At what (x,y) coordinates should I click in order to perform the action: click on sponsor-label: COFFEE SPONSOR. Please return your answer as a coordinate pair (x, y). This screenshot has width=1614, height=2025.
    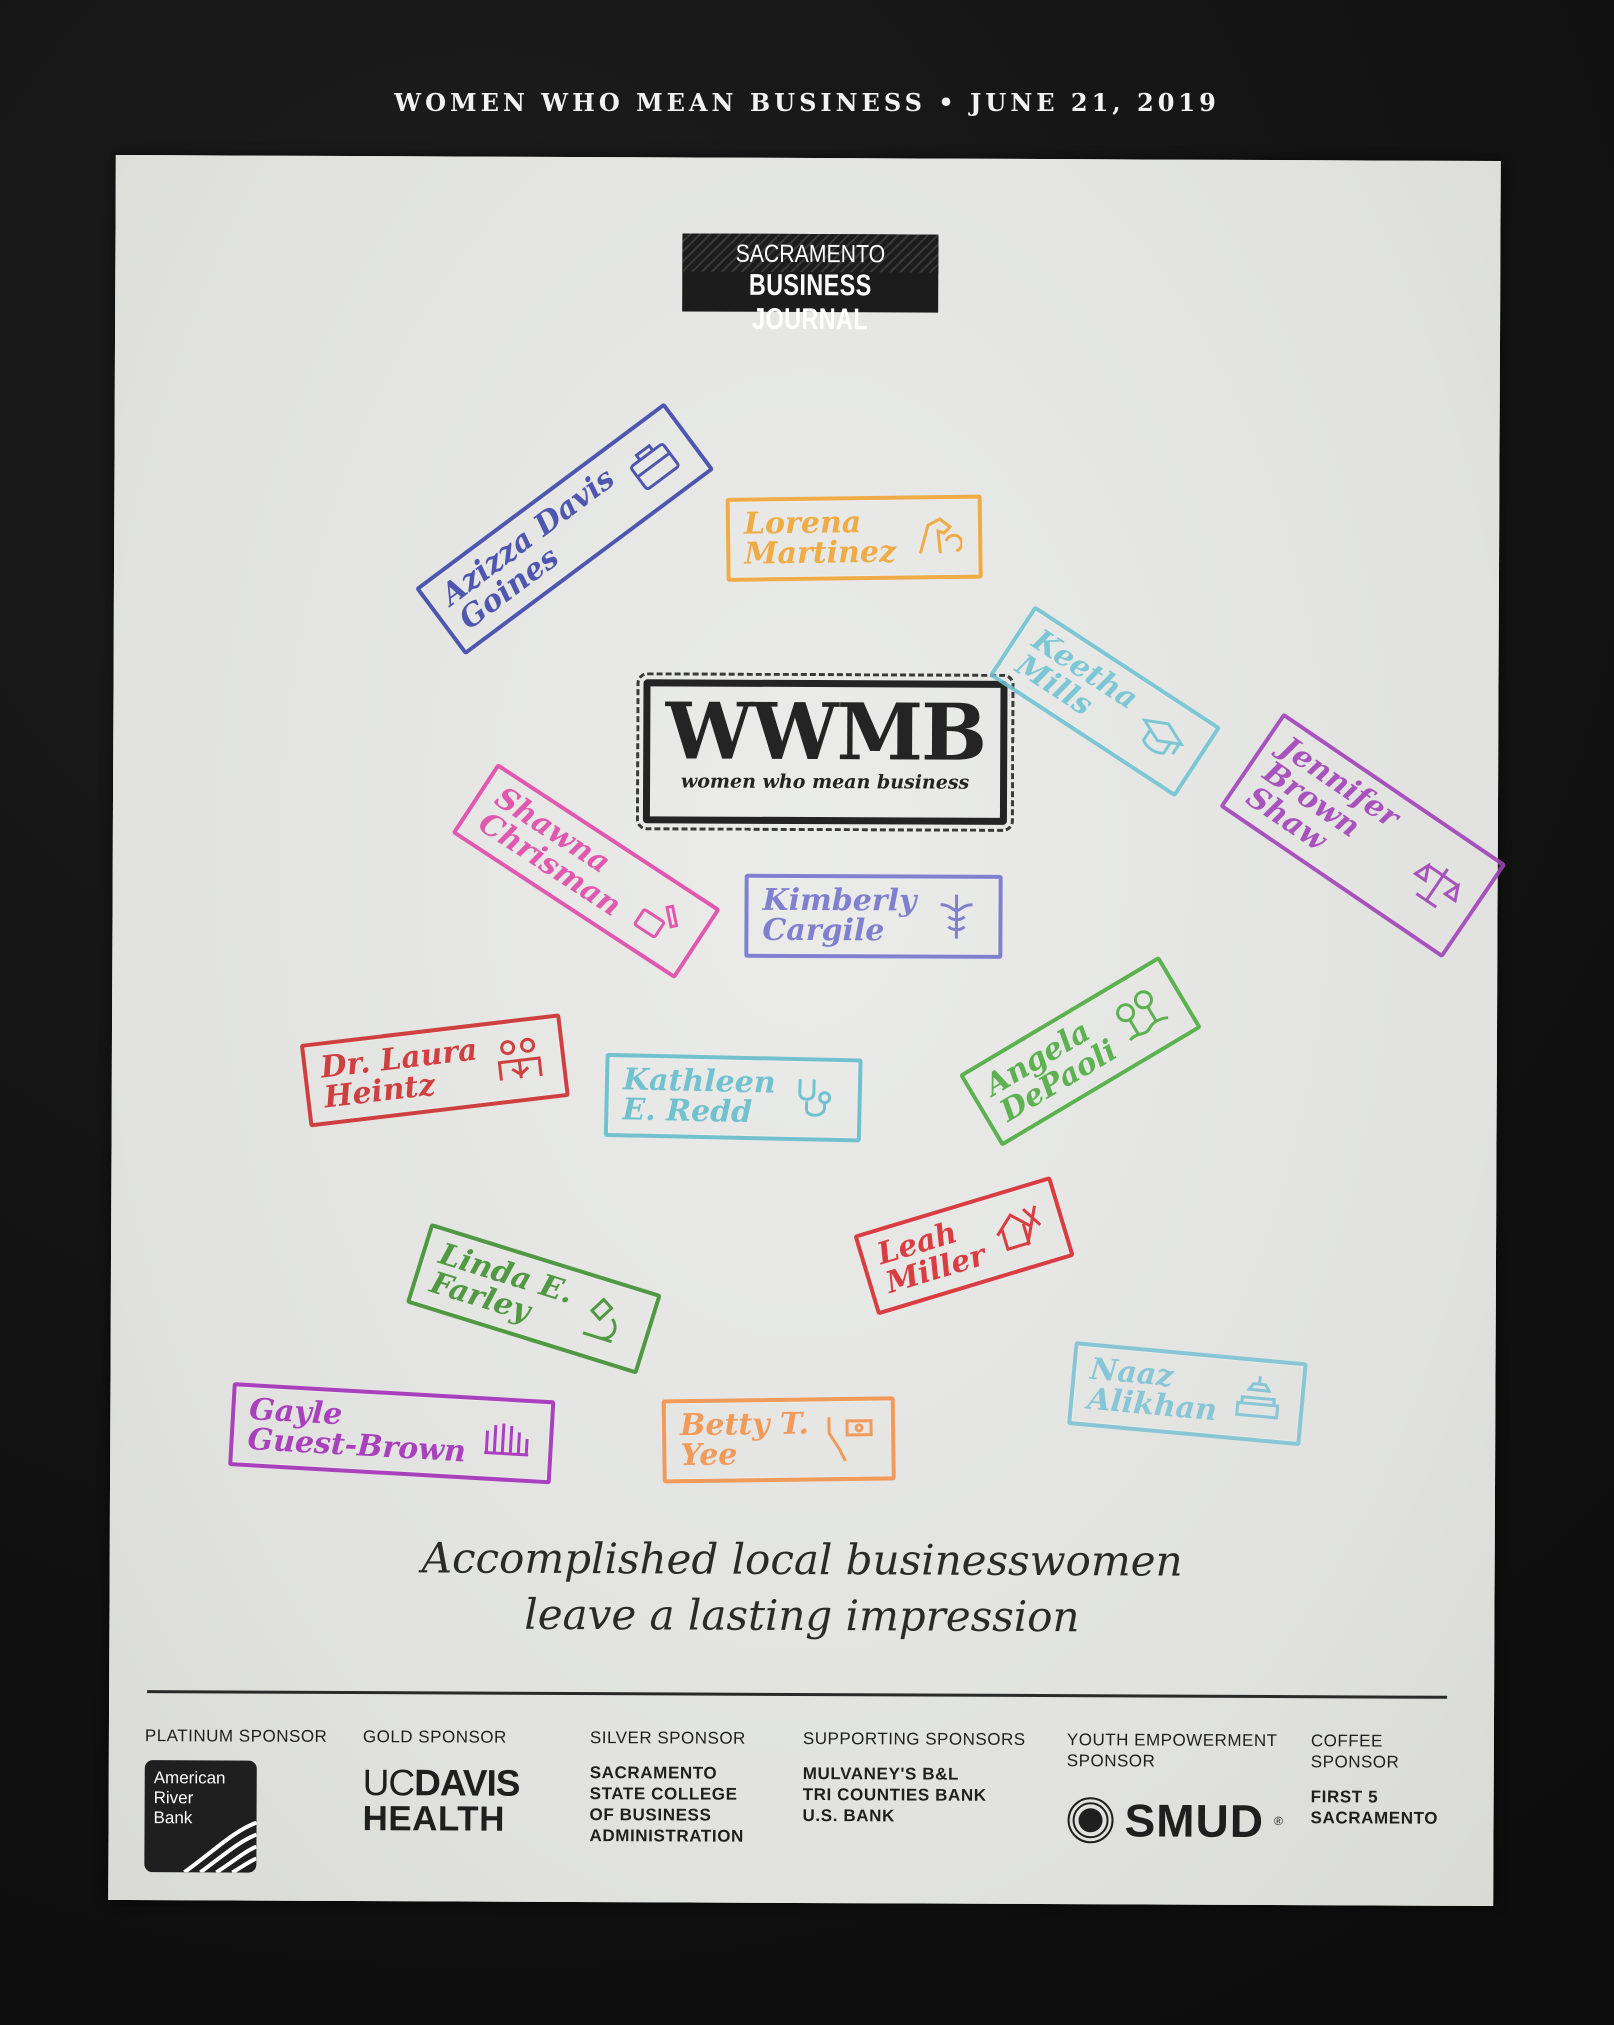
    Looking at the image, I should click on (1355, 1751).